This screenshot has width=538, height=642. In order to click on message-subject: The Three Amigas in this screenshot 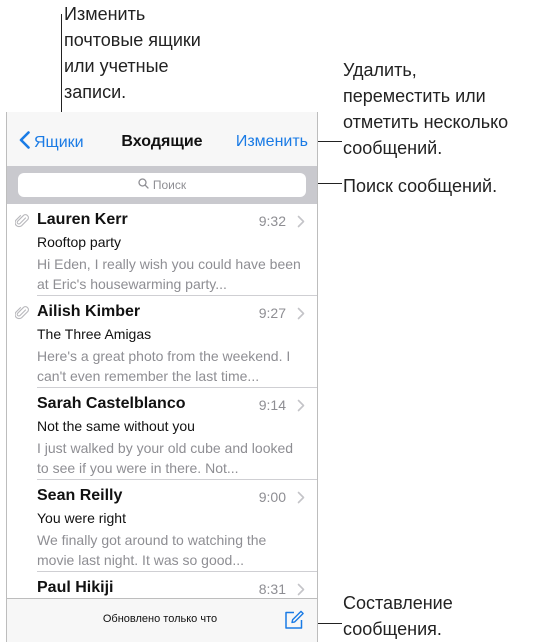, I will do `click(94, 334)`.